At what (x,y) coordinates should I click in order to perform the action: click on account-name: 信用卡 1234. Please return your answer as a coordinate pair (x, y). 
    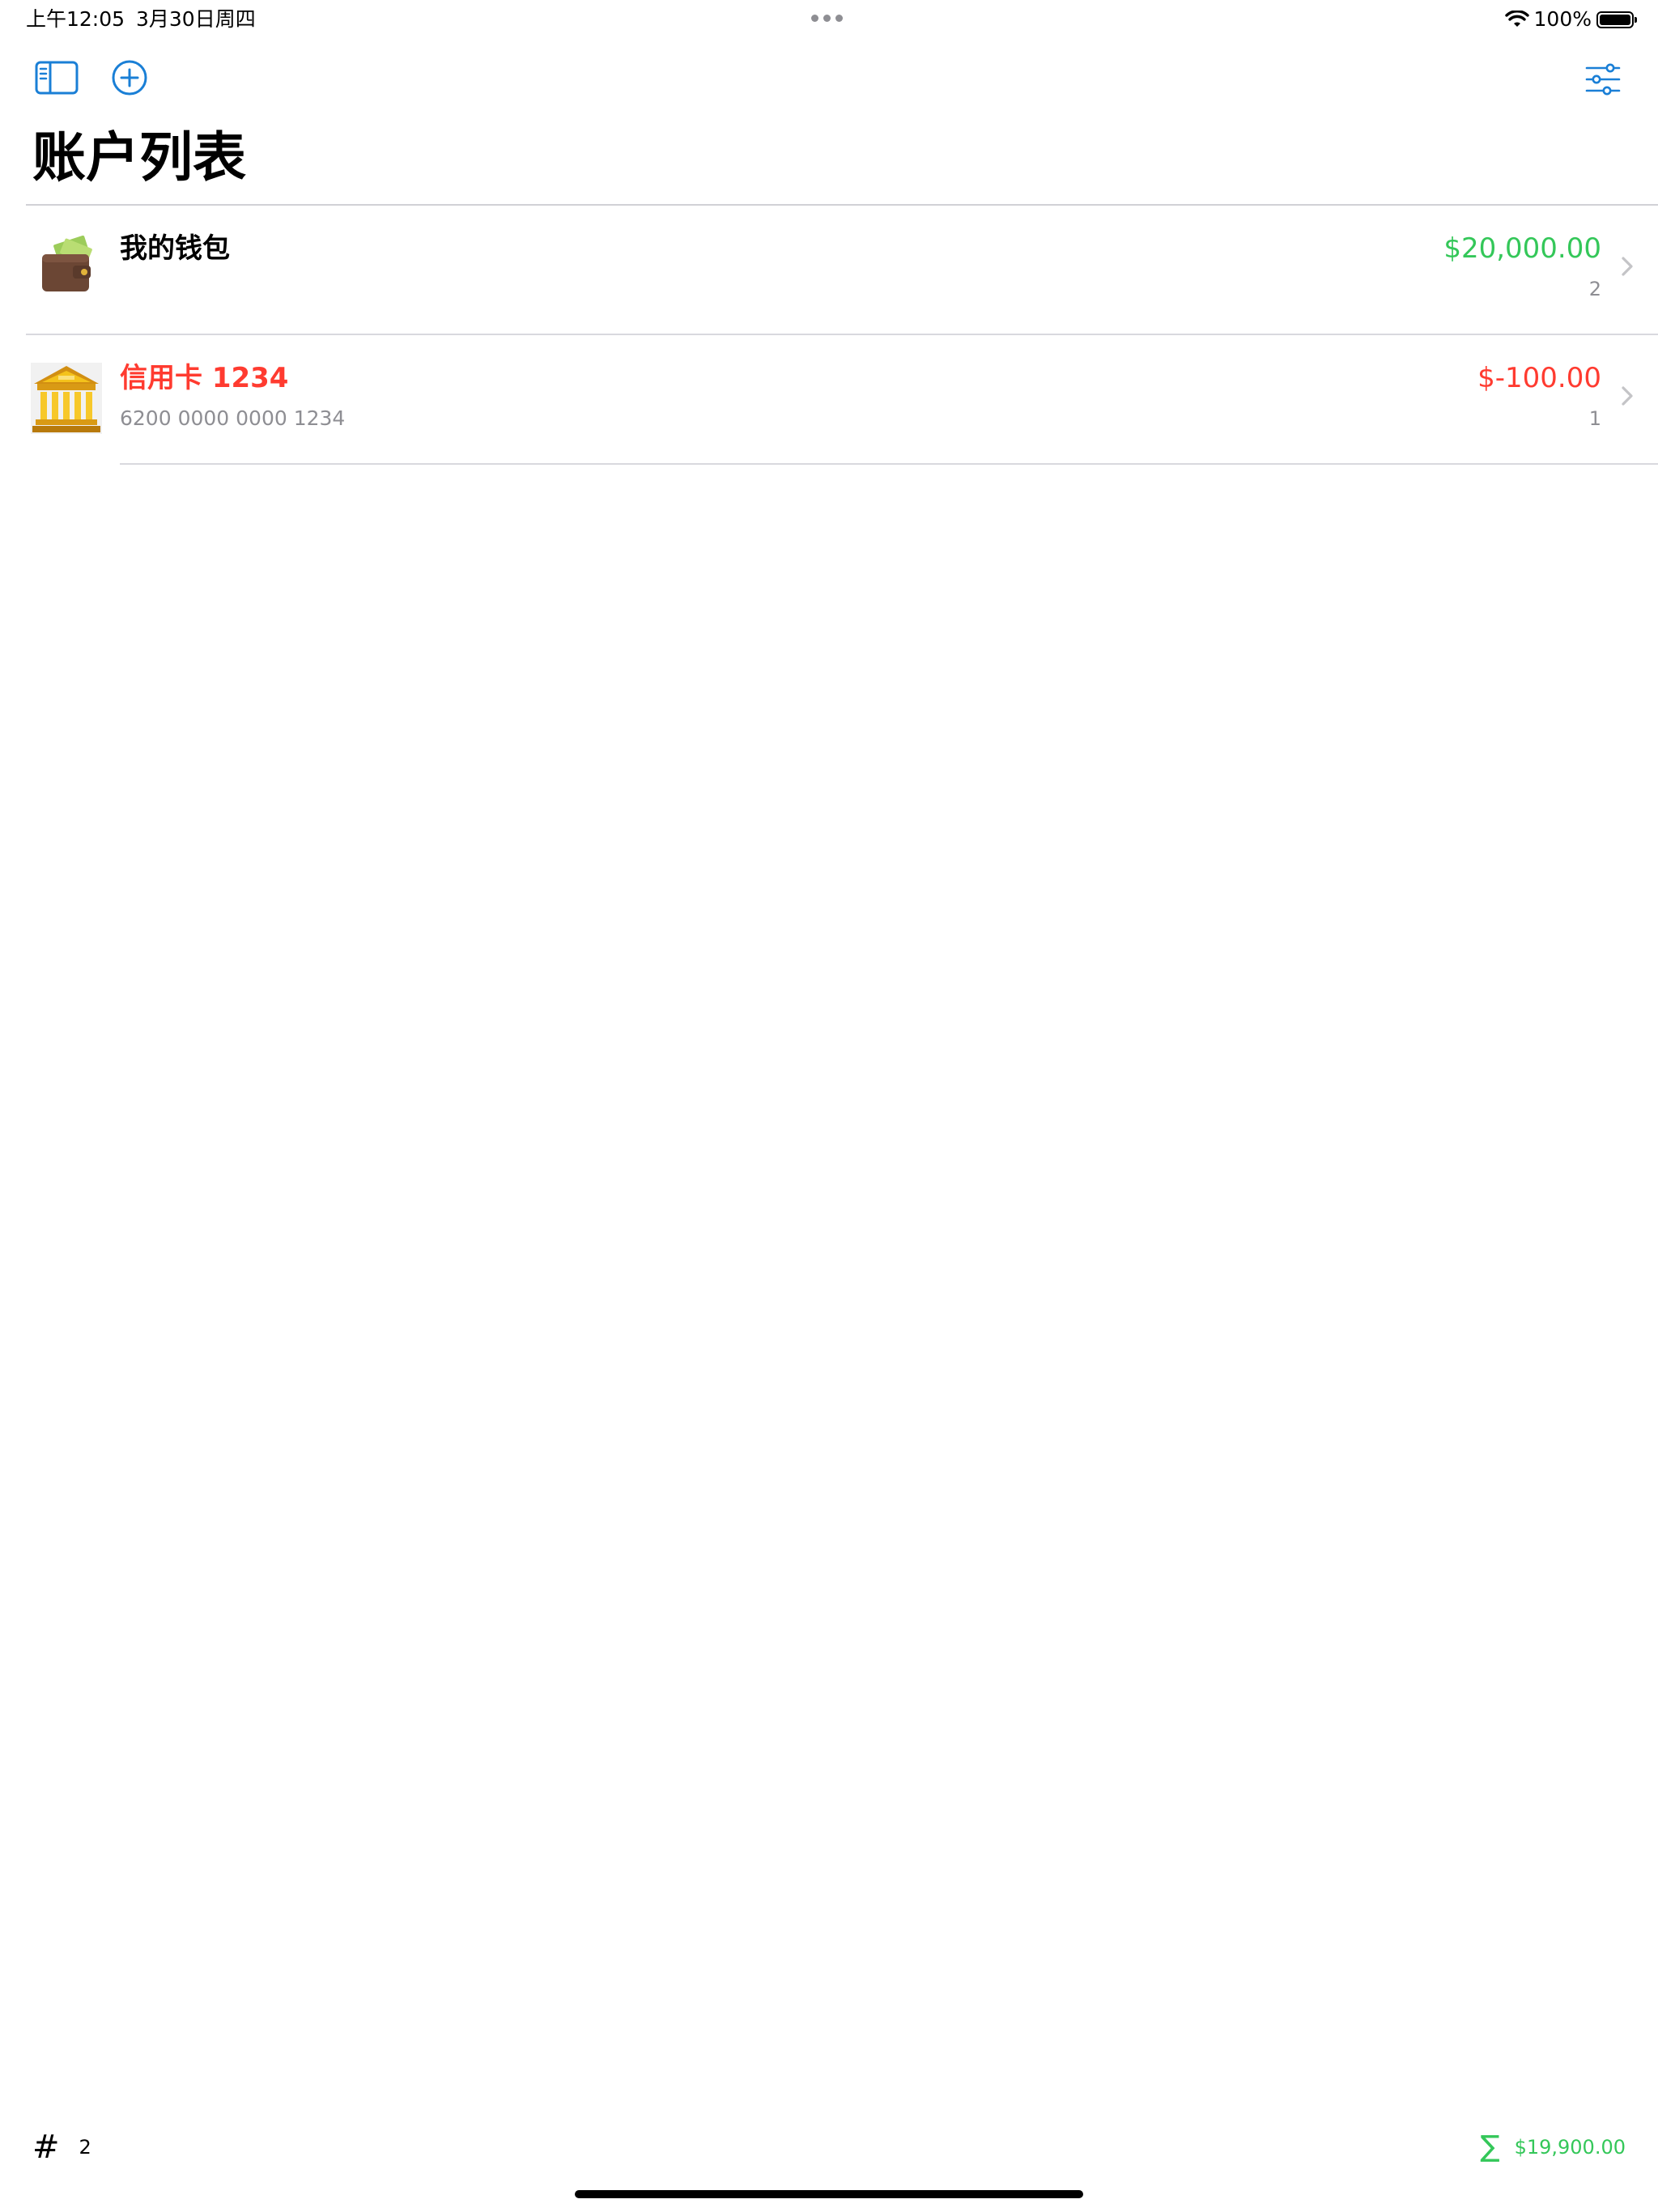
    Looking at the image, I should click on (204, 378).